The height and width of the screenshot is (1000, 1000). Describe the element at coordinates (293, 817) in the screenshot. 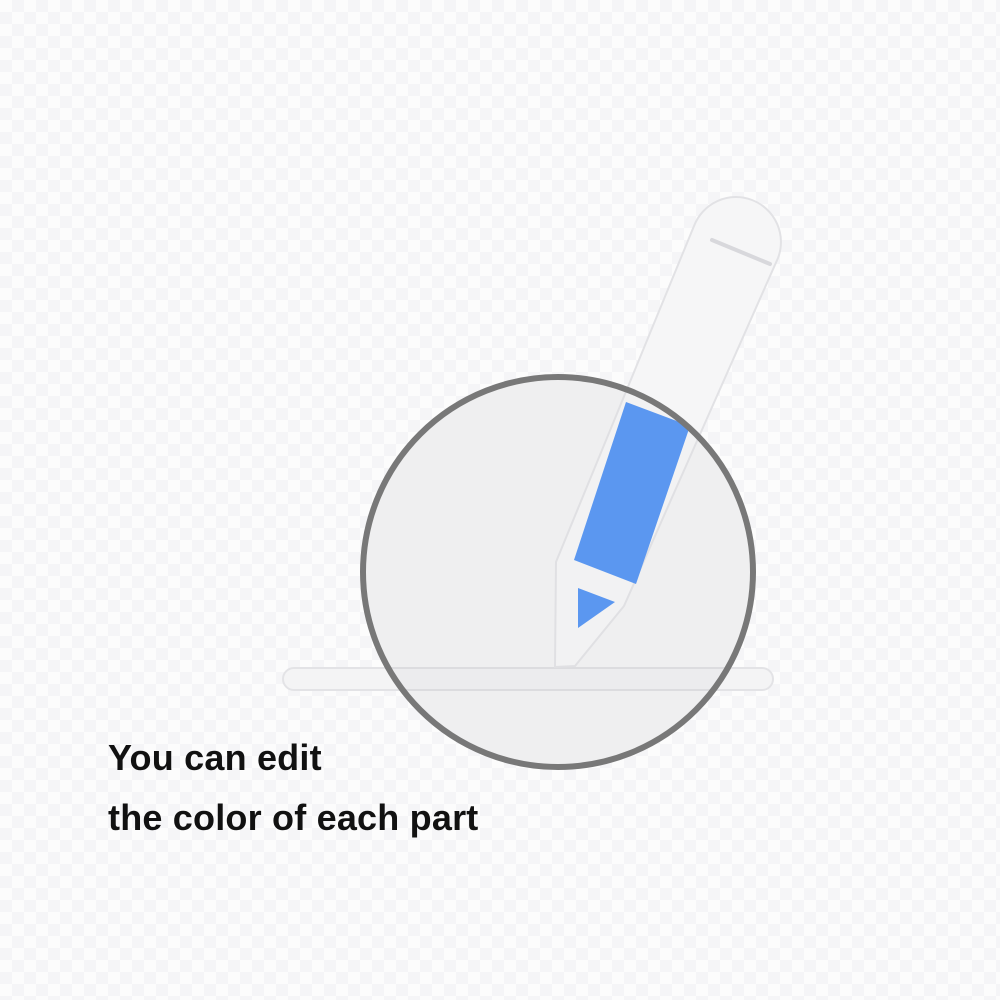

I see `caption-line-2: the color of each part` at that location.